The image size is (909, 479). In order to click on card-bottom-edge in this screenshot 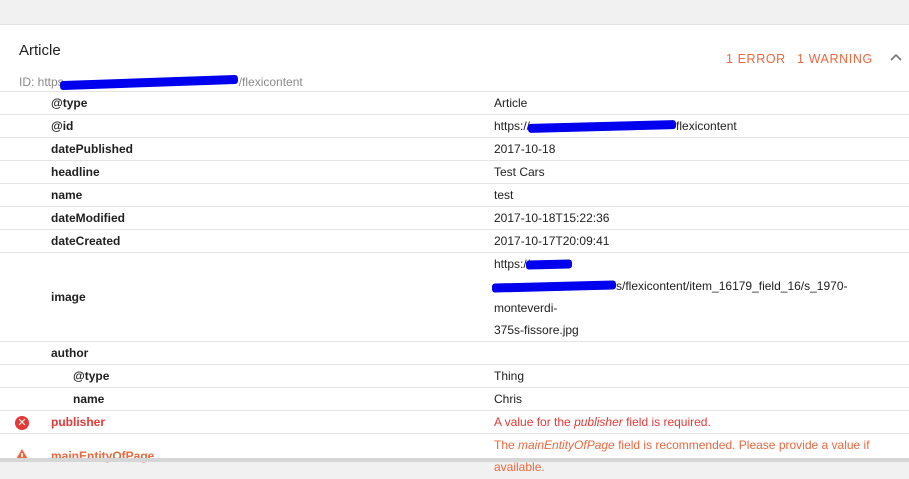, I will do `click(454, 460)`.